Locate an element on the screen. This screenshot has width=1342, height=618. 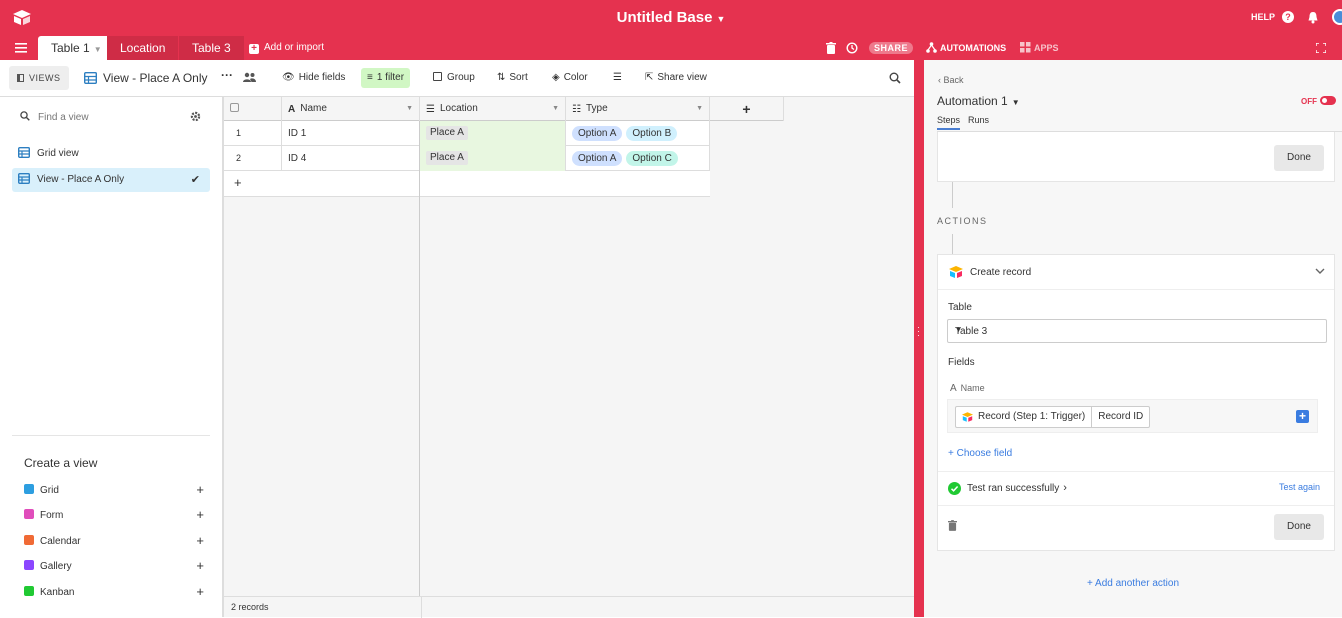
table-row: 2 ID 4 Place A Option A Option C is located at coordinates (467, 158).